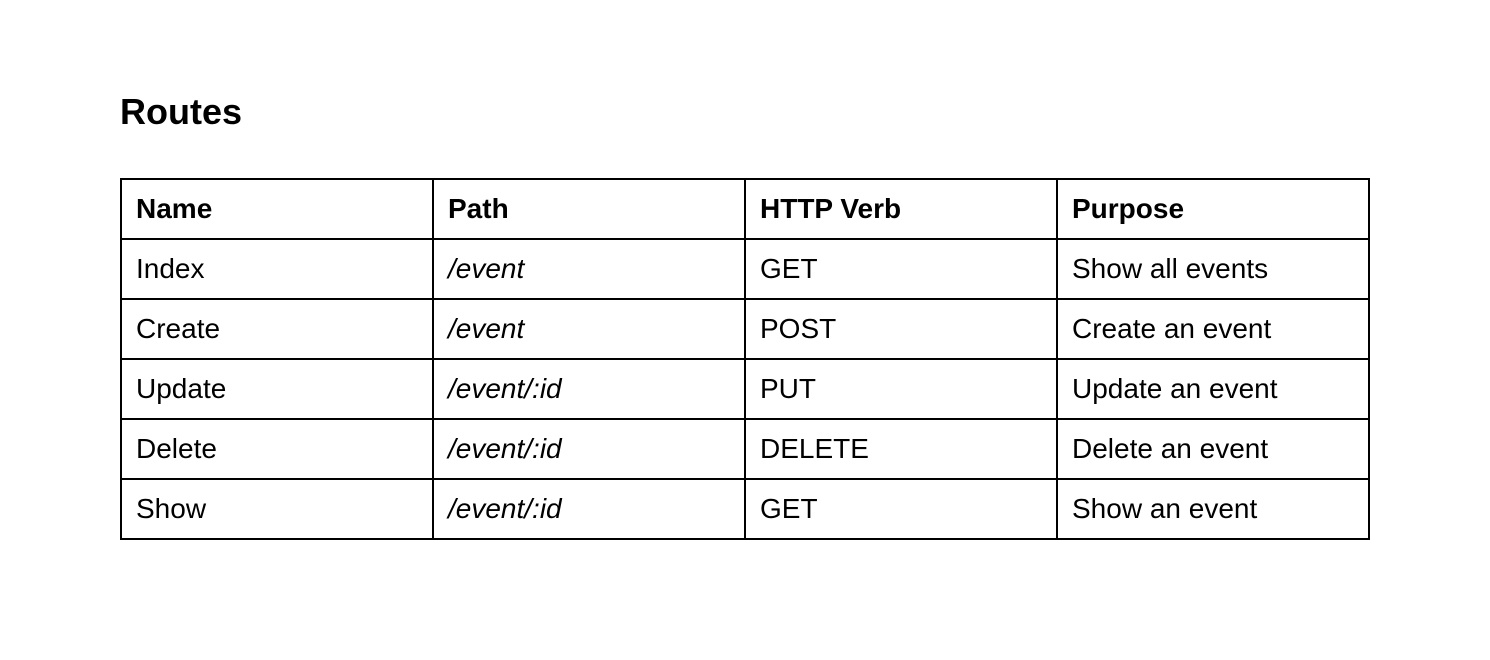 The width and height of the screenshot is (1490, 660). Describe the element at coordinates (1213, 329) in the screenshot. I see `route-purpose-cell: Create an event` at that location.